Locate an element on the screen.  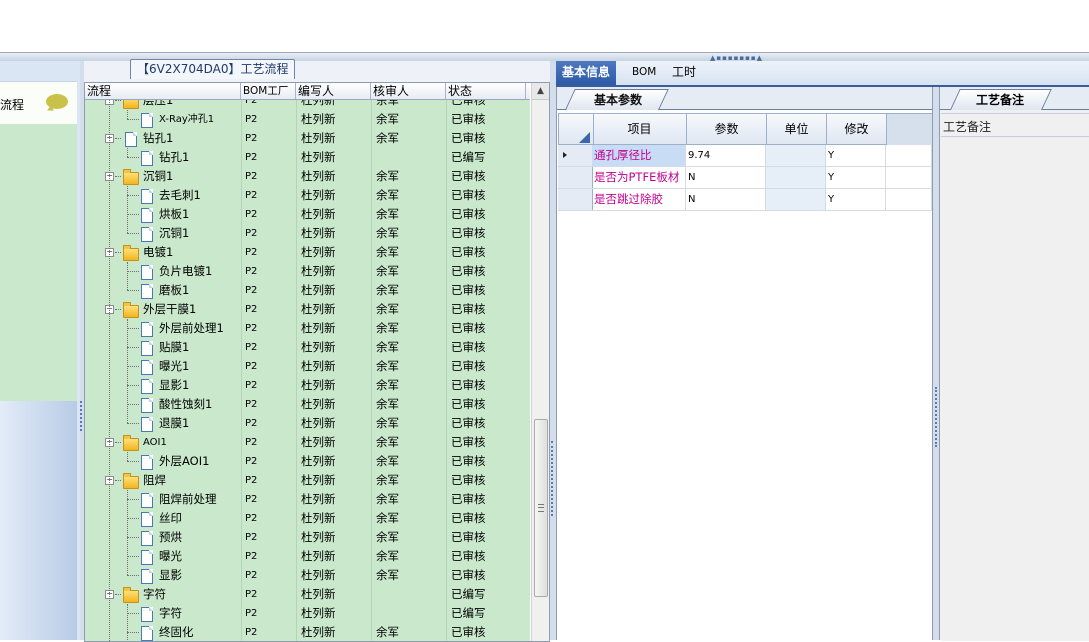
tree-row: 曝光 P2 杜列新 余军 已审核 is located at coordinates (307, 556).